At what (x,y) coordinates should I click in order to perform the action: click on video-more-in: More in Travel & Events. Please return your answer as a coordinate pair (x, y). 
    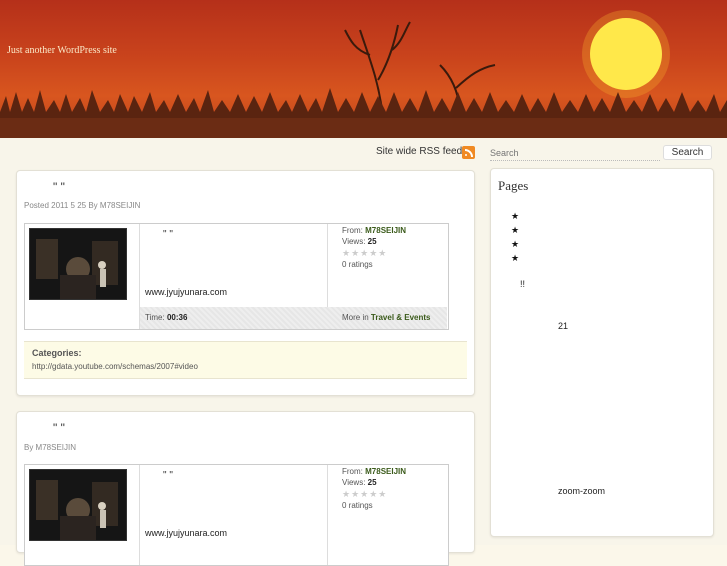
    Looking at the image, I should click on (386, 317).